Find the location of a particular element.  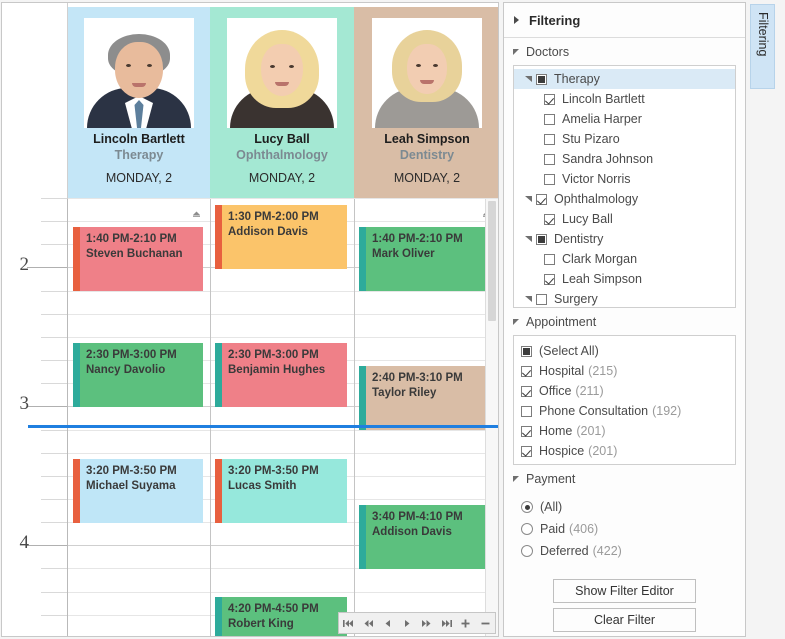

resource-header-1: Lincoln Bartlett Therapy MONDAY, 2 is located at coordinates (139, 103).